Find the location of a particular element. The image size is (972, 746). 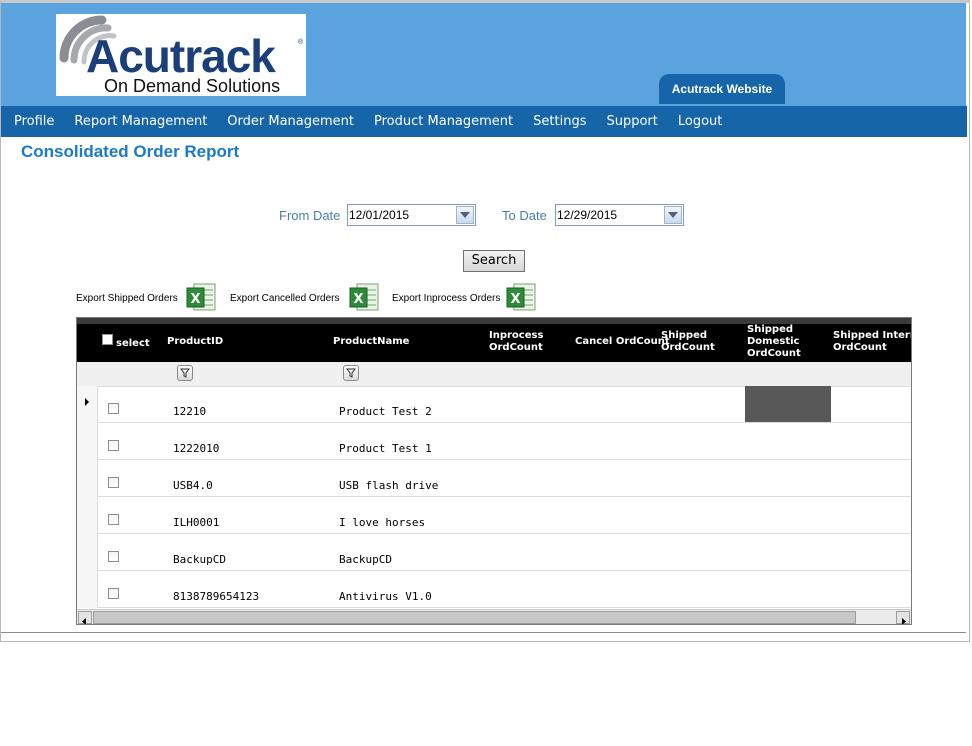

acutrack-website-tab: Acutrack Website is located at coordinates (722, 89).